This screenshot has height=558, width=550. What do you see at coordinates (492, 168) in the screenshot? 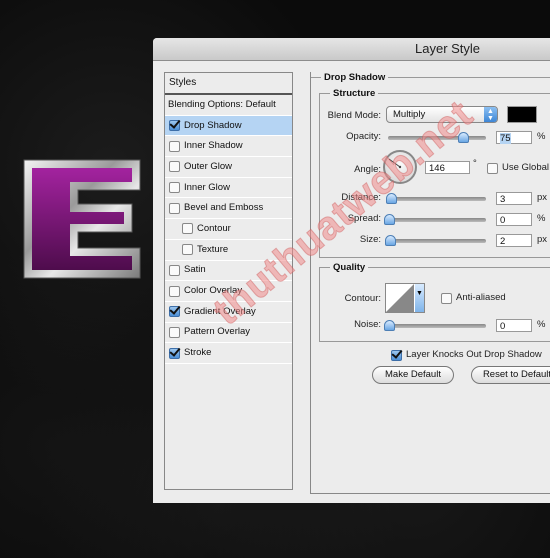
I see `use-global-checkbox` at bounding box center [492, 168].